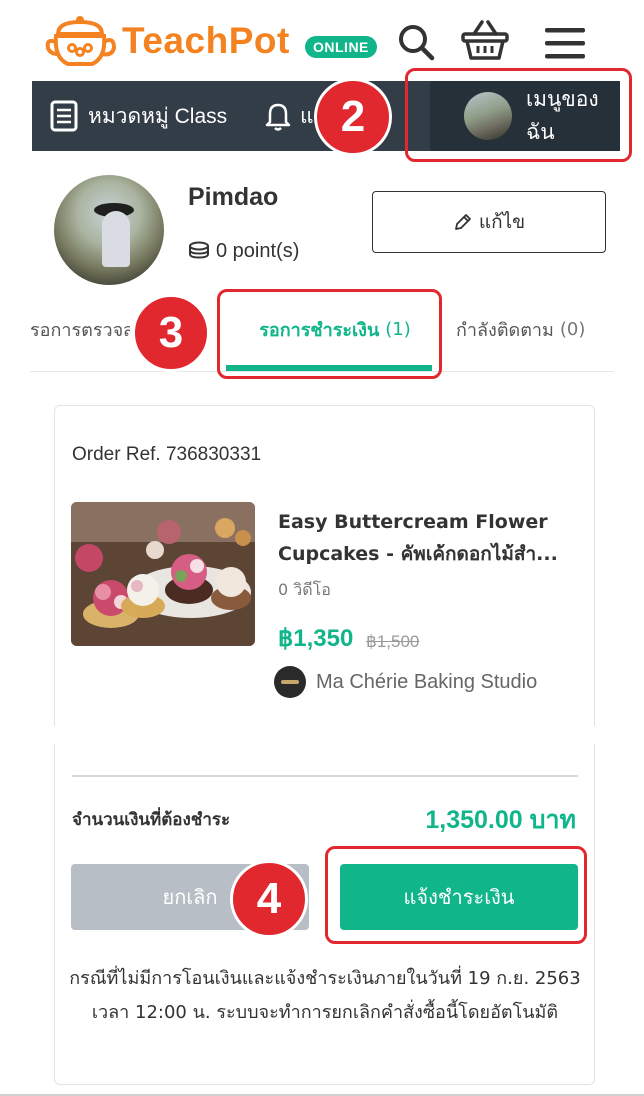 This screenshot has height=1096, width=644. I want to click on studio-name: Ma Chérie Baking Studio, so click(427, 681).